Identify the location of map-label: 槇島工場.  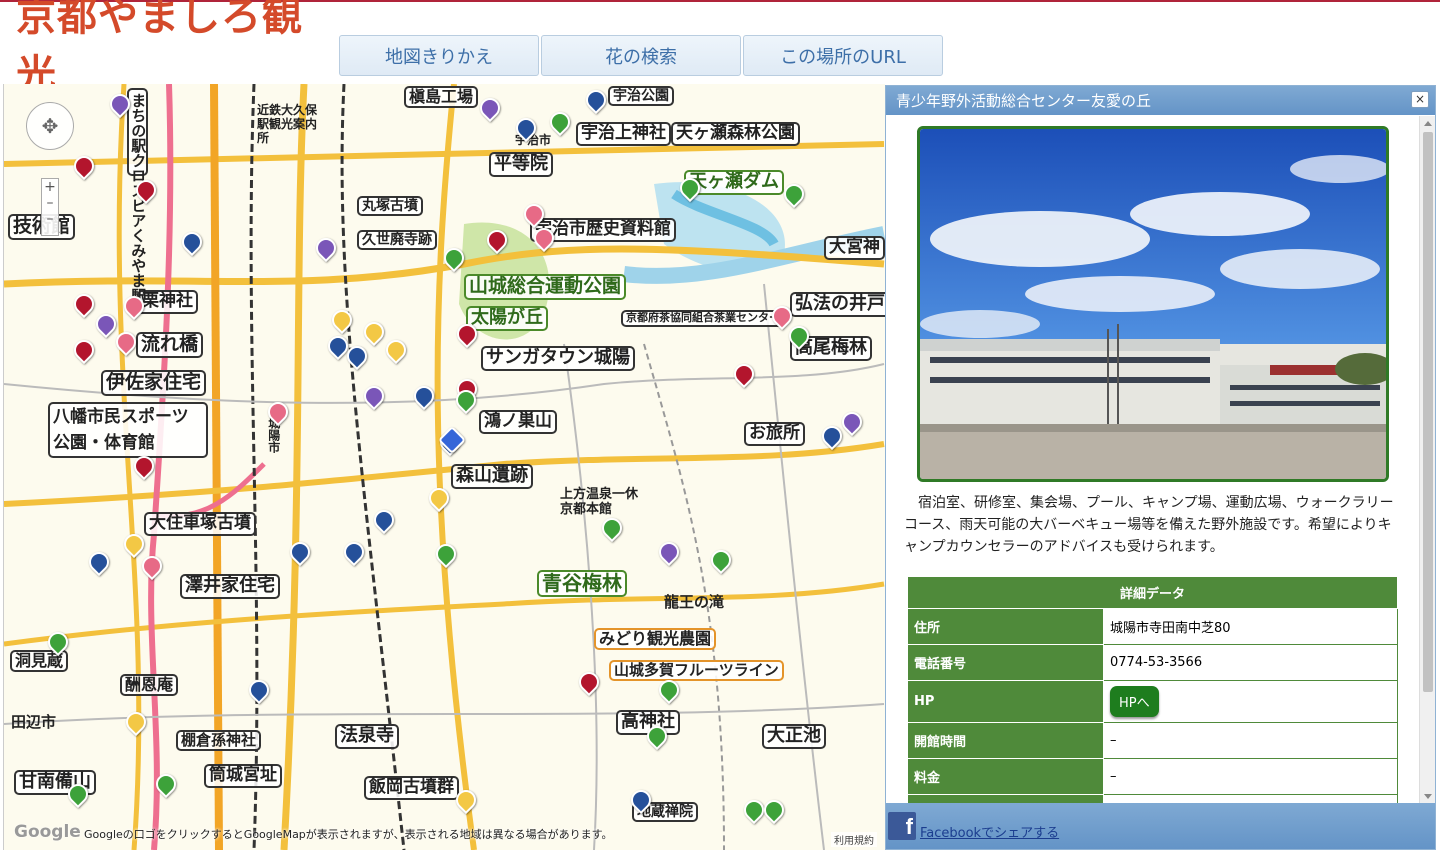
(441, 97).